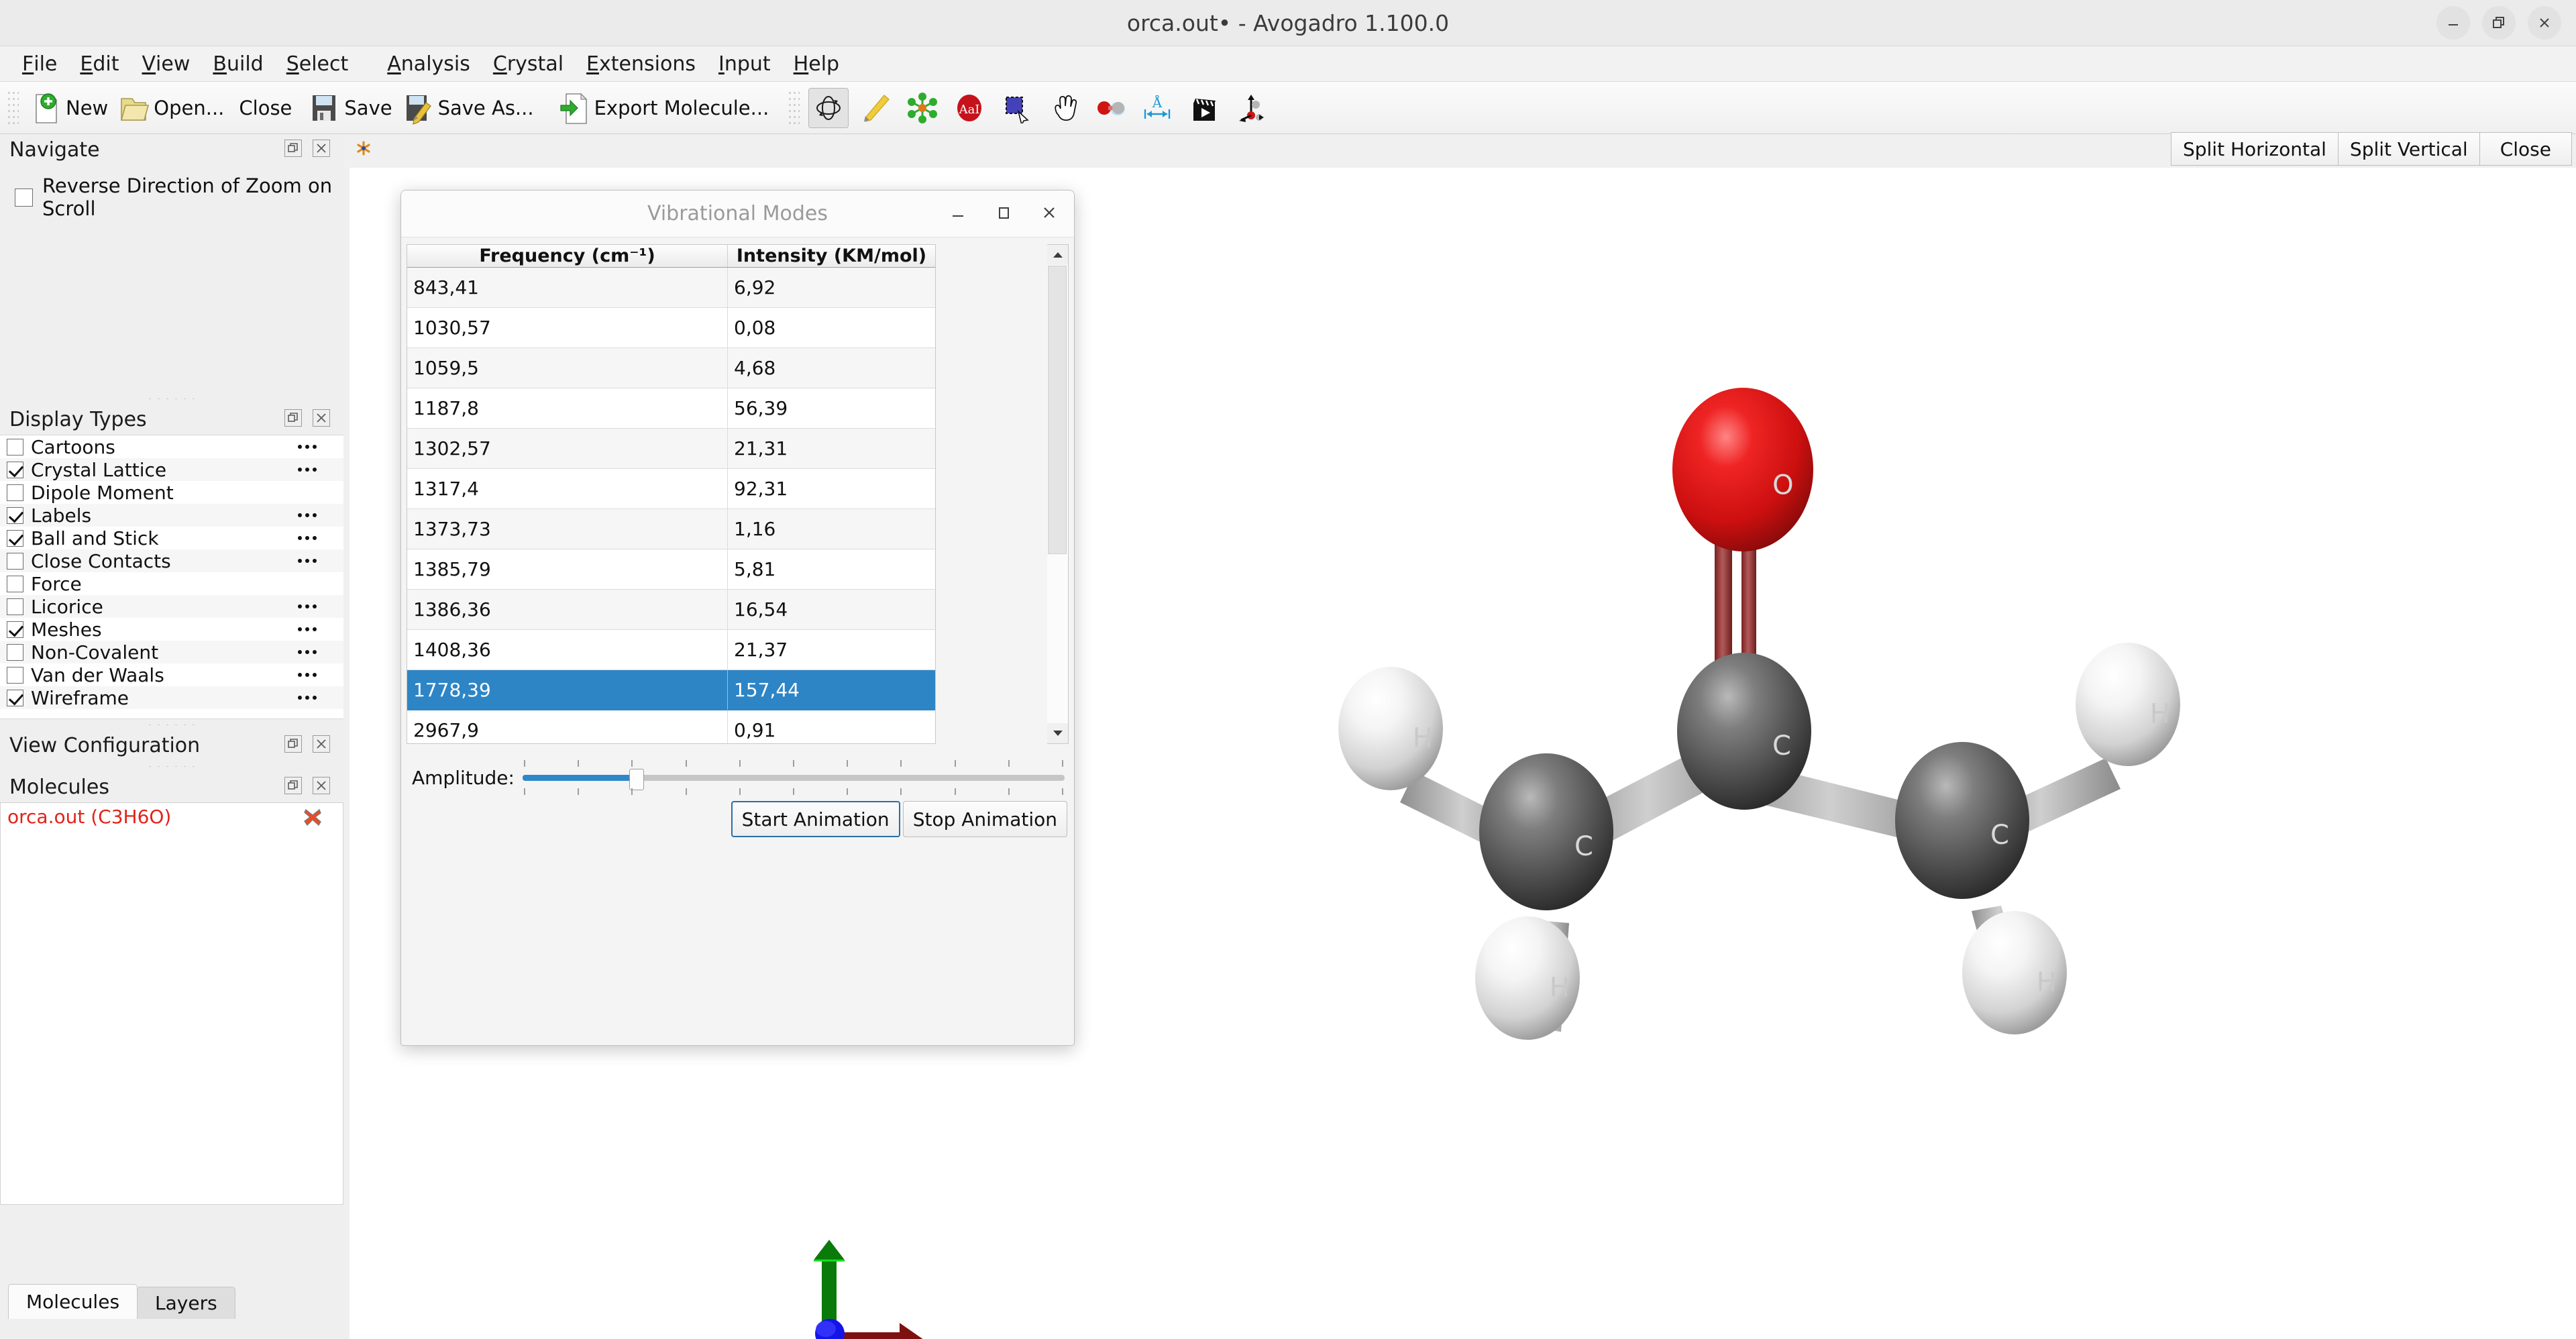 The image size is (2576, 1339). I want to click on display-types-float-icon, so click(293, 418).